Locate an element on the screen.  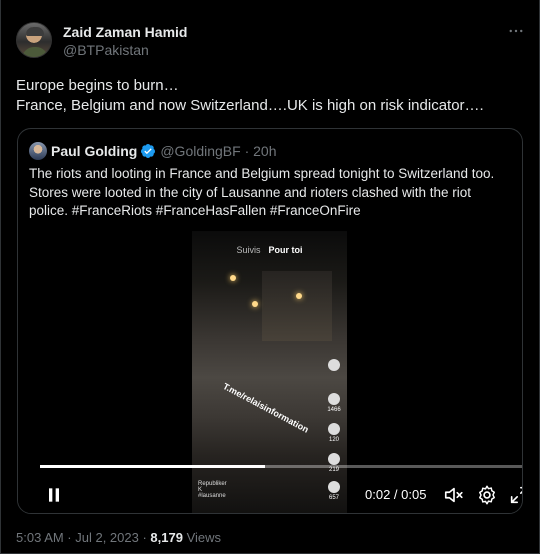
quoted-author-handle-time: @GoldingBF · 20h is located at coordinates (218, 151).